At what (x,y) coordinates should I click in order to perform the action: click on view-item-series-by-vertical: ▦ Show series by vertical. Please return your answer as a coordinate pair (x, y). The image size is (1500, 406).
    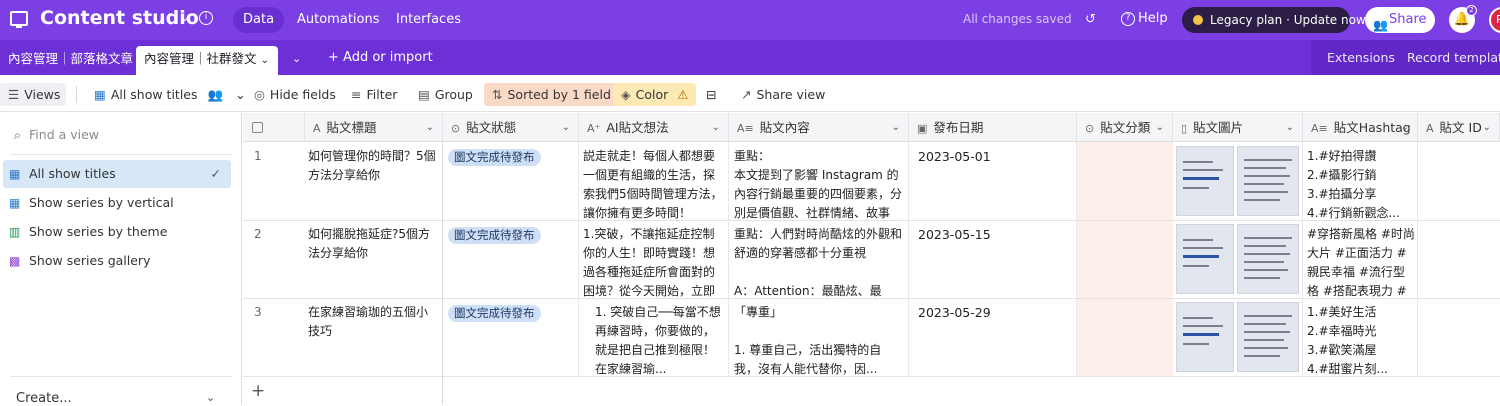
    Looking at the image, I should click on (117, 203).